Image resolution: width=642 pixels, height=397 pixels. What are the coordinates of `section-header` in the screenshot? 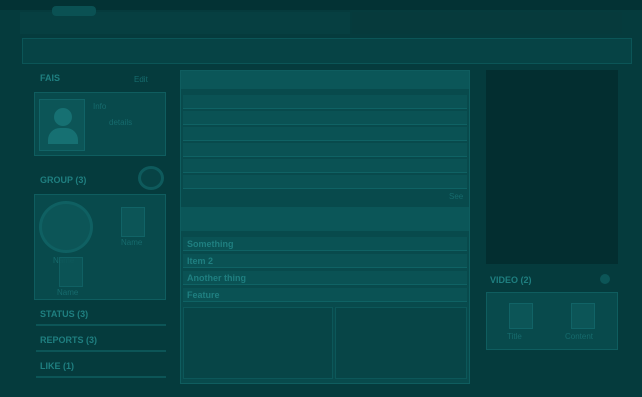 It's located at (325, 219).